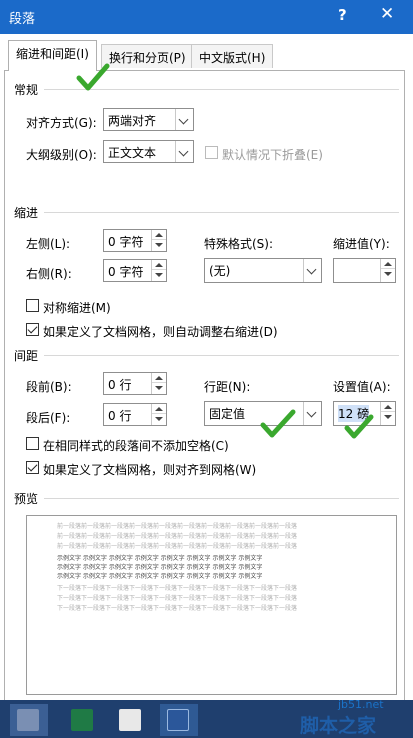 The width and height of the screenshot is (413, 738). I want to click on word-icon, so click(178, 720).